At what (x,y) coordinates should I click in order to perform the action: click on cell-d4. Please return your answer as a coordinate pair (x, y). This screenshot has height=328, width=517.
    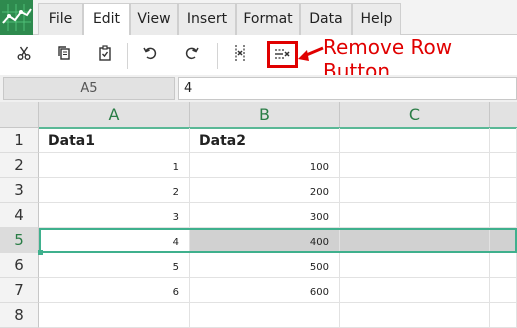
    Looking at the image, I should click on (503, 215).